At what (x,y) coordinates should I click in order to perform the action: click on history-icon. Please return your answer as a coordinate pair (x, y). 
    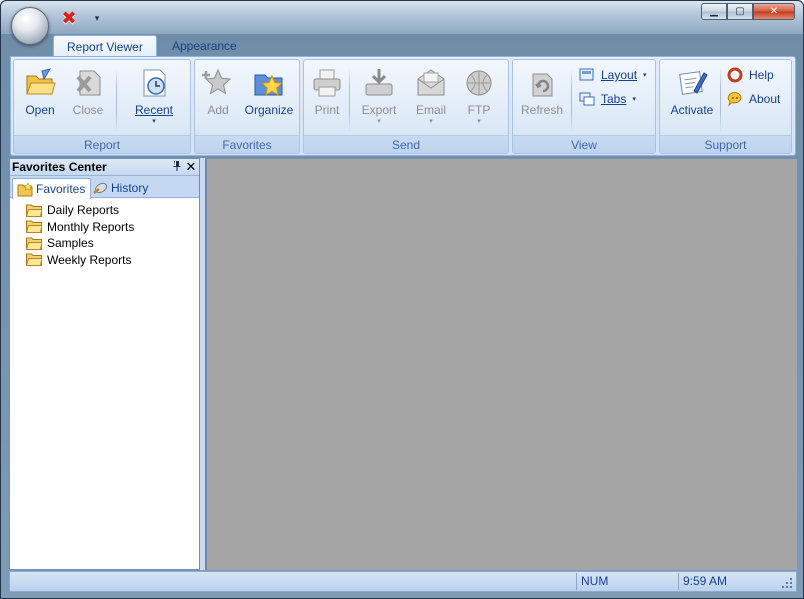
    Looking at the image, I should click on (100, 188).